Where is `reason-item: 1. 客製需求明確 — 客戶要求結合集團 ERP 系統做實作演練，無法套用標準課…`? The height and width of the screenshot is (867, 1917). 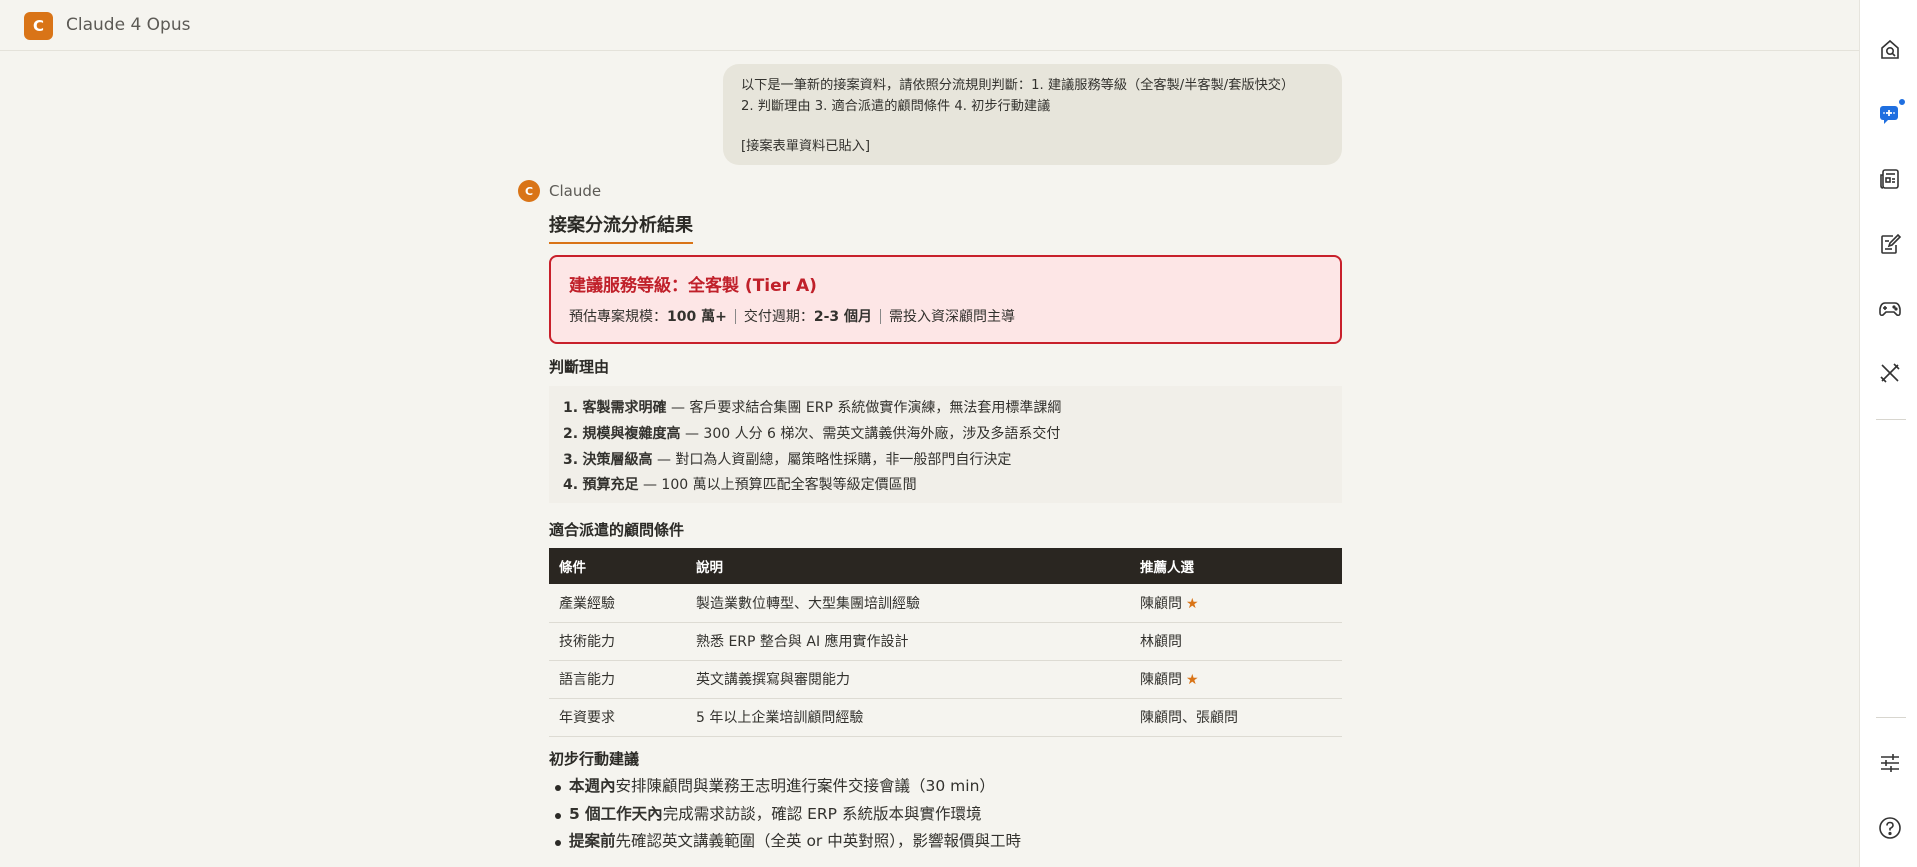 reason-item: 1. 客製需求明確 — 客戶要求結合集團 ERP 系統做實作演練，無法套用標準課… is located at coordinates (812, 408).